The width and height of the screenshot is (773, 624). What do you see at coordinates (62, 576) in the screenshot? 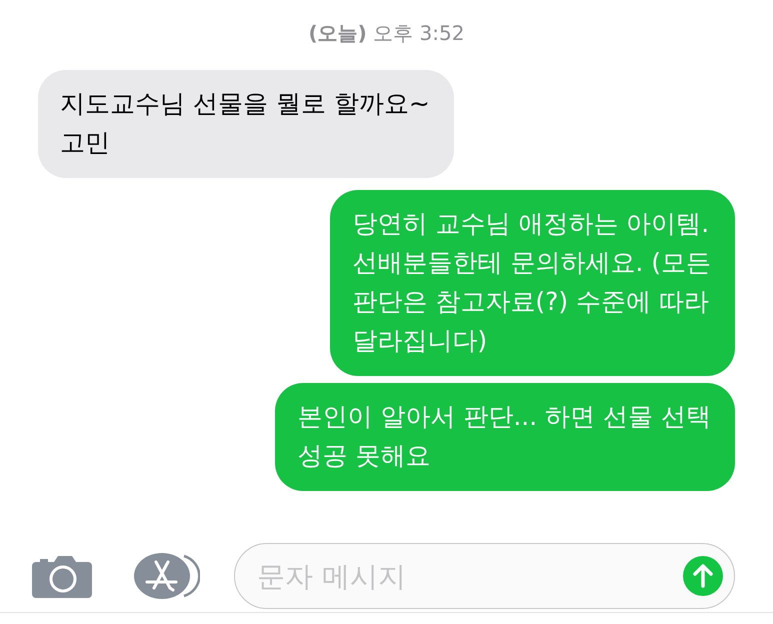
I see `camera-icon` at bounding box center [62, 576].